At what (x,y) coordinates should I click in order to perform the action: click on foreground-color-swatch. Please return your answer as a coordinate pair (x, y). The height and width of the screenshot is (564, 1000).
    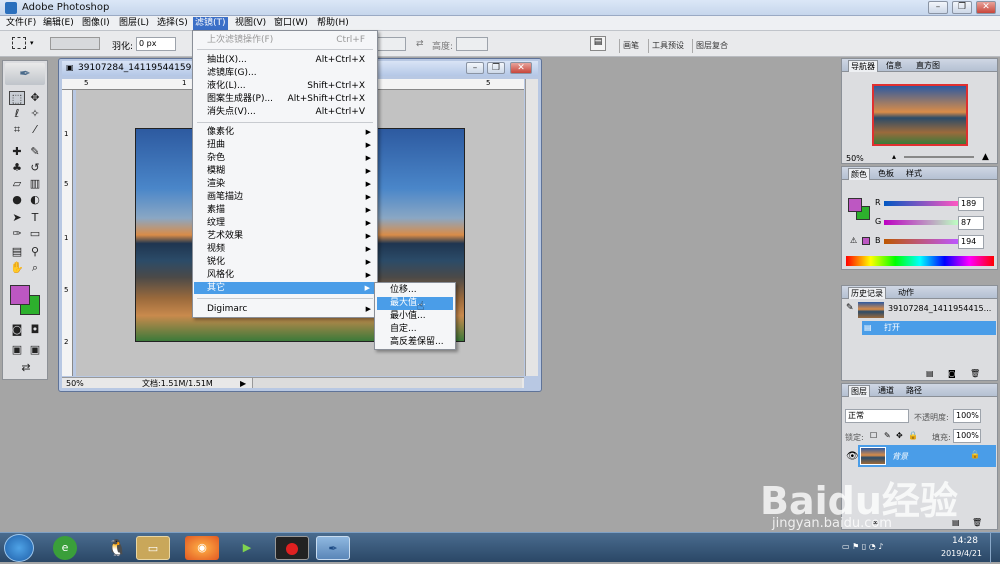
    Looking at the image, I should click on (20, 295).